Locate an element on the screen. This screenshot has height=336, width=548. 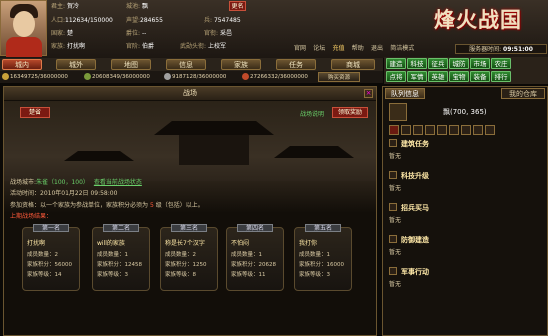
game-logo: 烽火战国 is located at coordinates (478, 19).